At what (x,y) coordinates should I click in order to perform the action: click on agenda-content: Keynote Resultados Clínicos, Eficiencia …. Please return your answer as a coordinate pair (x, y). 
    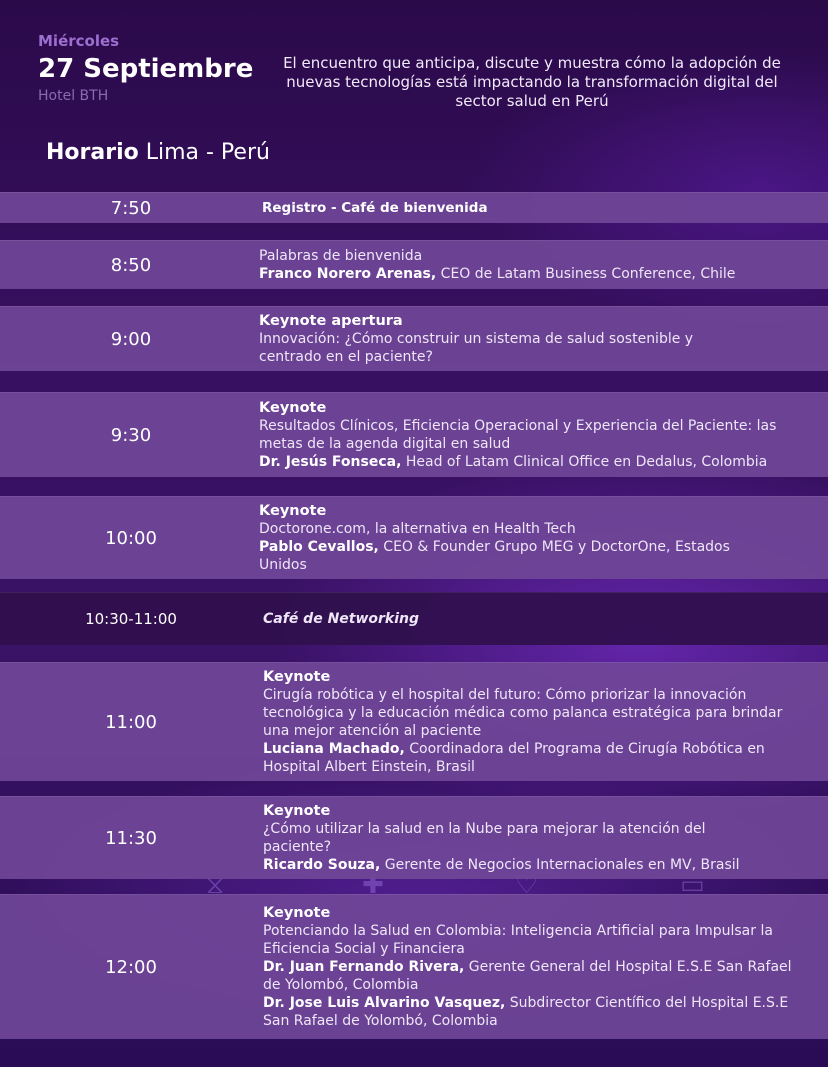
    Looking at the image, I should click on (534, 435).